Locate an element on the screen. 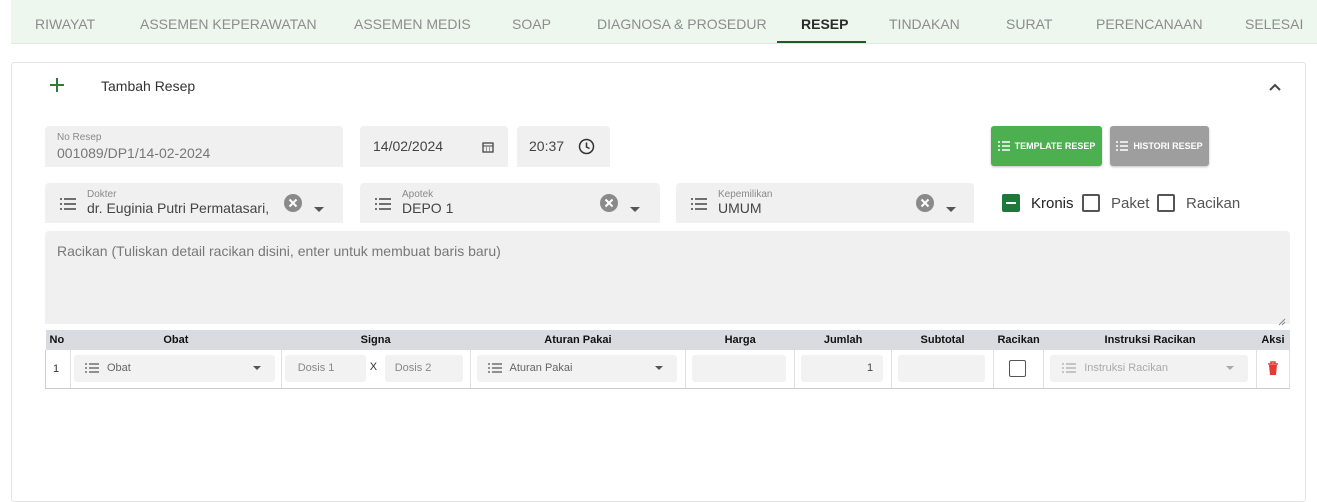  dosis1-placeholder: Dosis 1 is located at coordinates (316, 368).